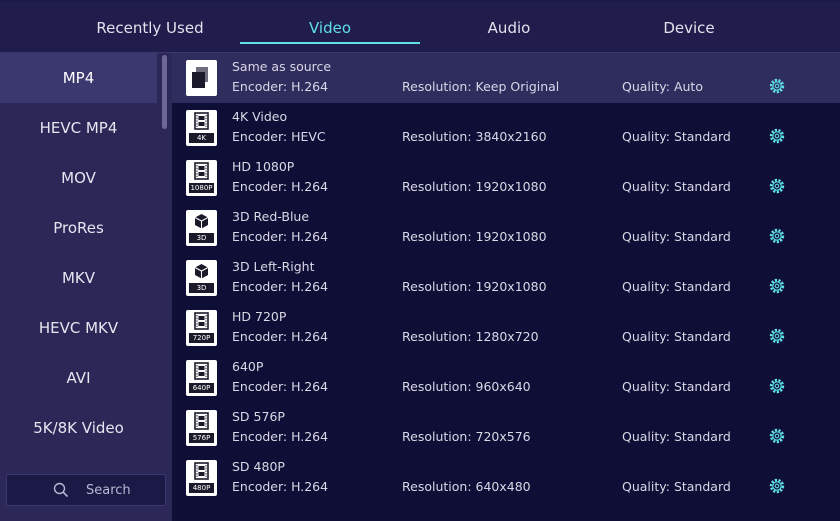 This screenshot has height=521, width=840. I want to click on search-input: Search, so click(86, 490).